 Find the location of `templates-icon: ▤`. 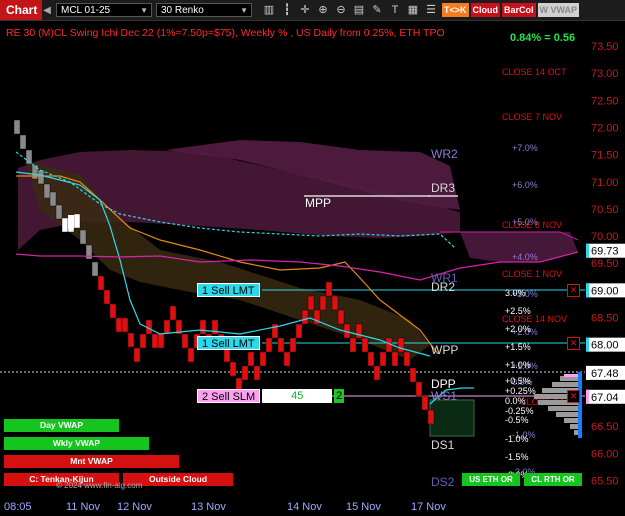

templates-icon: ▤ is located at coordinates (359, 10).